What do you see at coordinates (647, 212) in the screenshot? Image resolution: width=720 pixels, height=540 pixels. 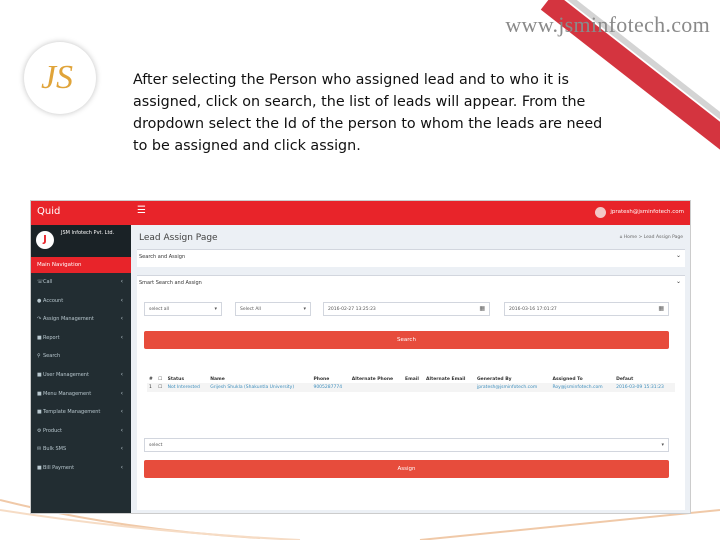 I see `user-email: jpratesh@jsminfotech.com` at bounding box center [647, 212].